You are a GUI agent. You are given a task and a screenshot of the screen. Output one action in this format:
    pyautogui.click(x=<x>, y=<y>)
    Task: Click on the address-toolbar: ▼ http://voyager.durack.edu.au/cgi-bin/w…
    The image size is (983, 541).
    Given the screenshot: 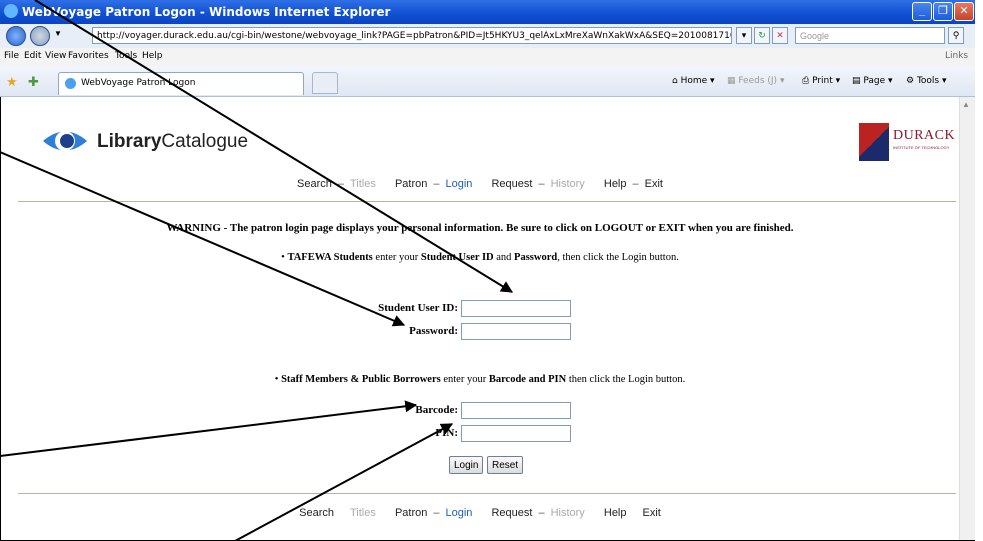 What is the action you would take?
    pyautogui.click(x=487, y=36)
    